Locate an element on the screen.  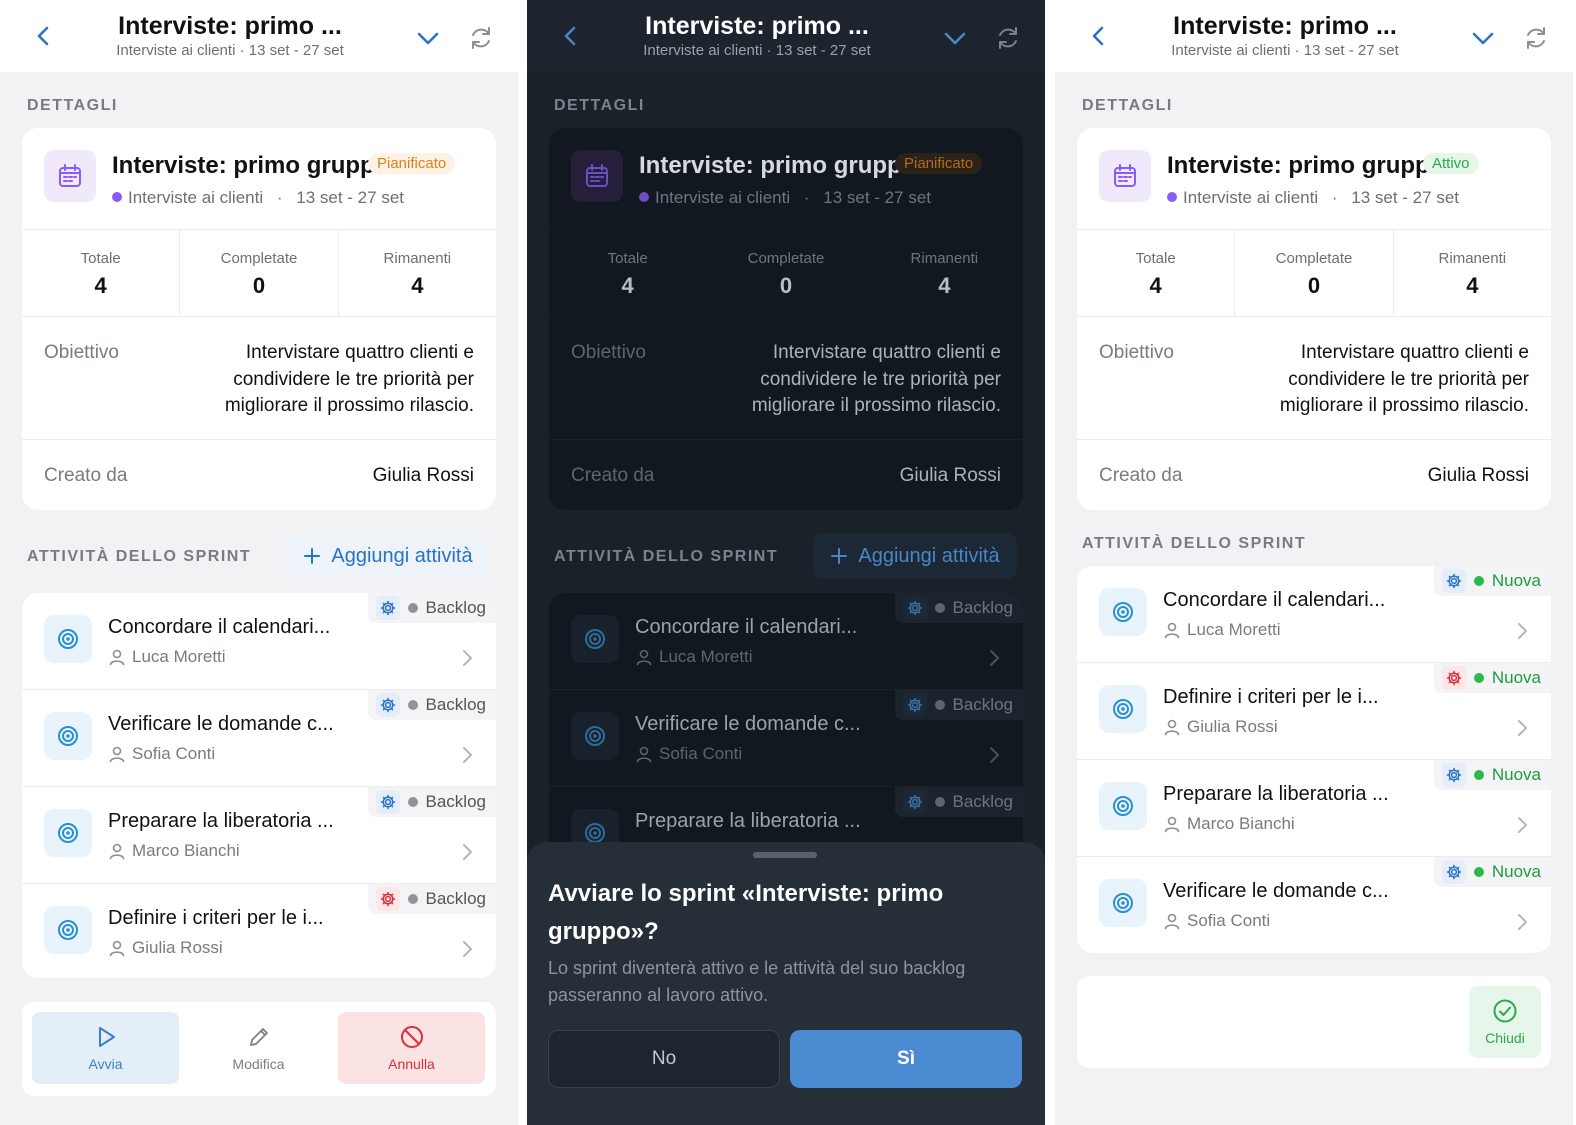
created-by-label: Creato da is located at coordinates (613, 475).